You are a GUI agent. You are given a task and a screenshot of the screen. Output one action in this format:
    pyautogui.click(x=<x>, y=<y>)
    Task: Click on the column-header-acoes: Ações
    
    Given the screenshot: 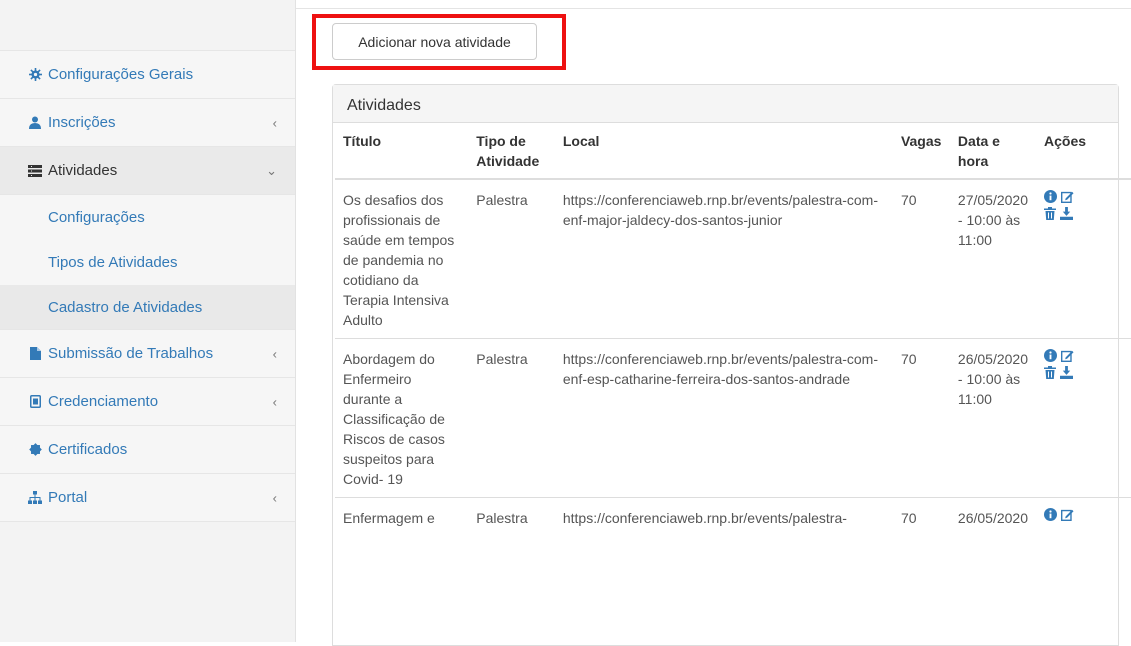 What is the action you would take?
    pyautogui.click(x=1083, y=151)
    